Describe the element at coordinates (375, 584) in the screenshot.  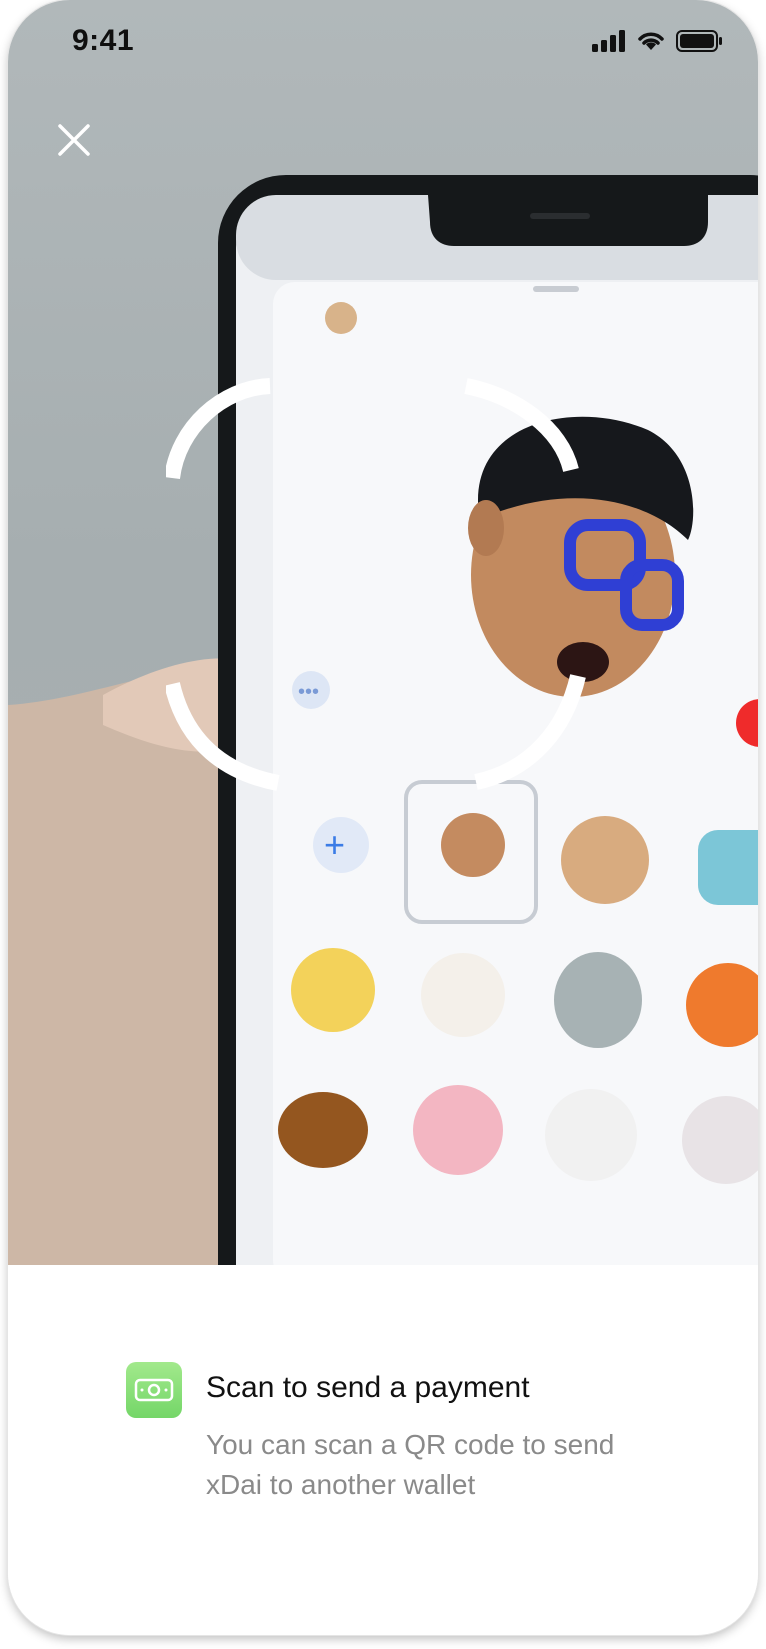
I see `scan-frame-corners` at that location.